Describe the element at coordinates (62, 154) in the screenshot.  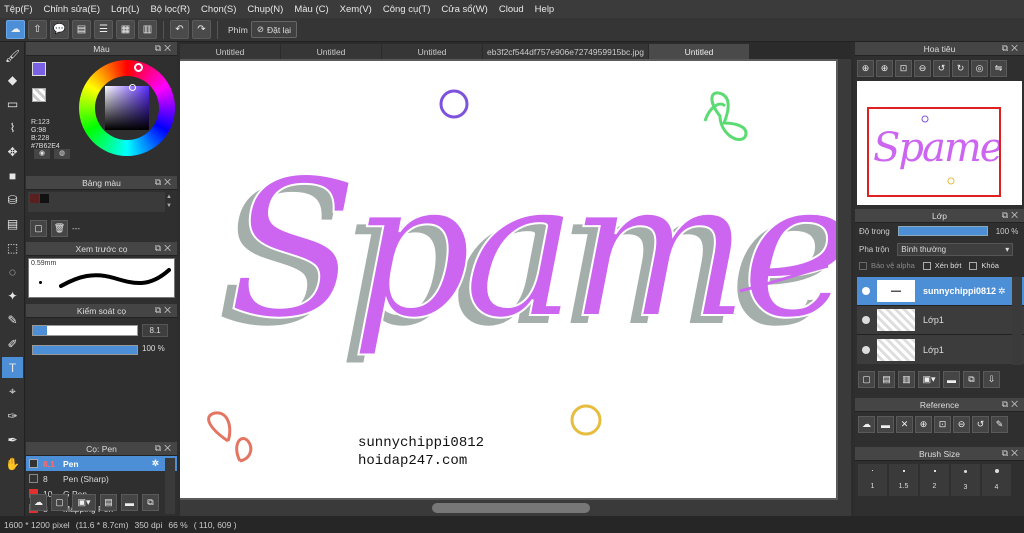
I see `color-mix-icon: ◍` at that location.